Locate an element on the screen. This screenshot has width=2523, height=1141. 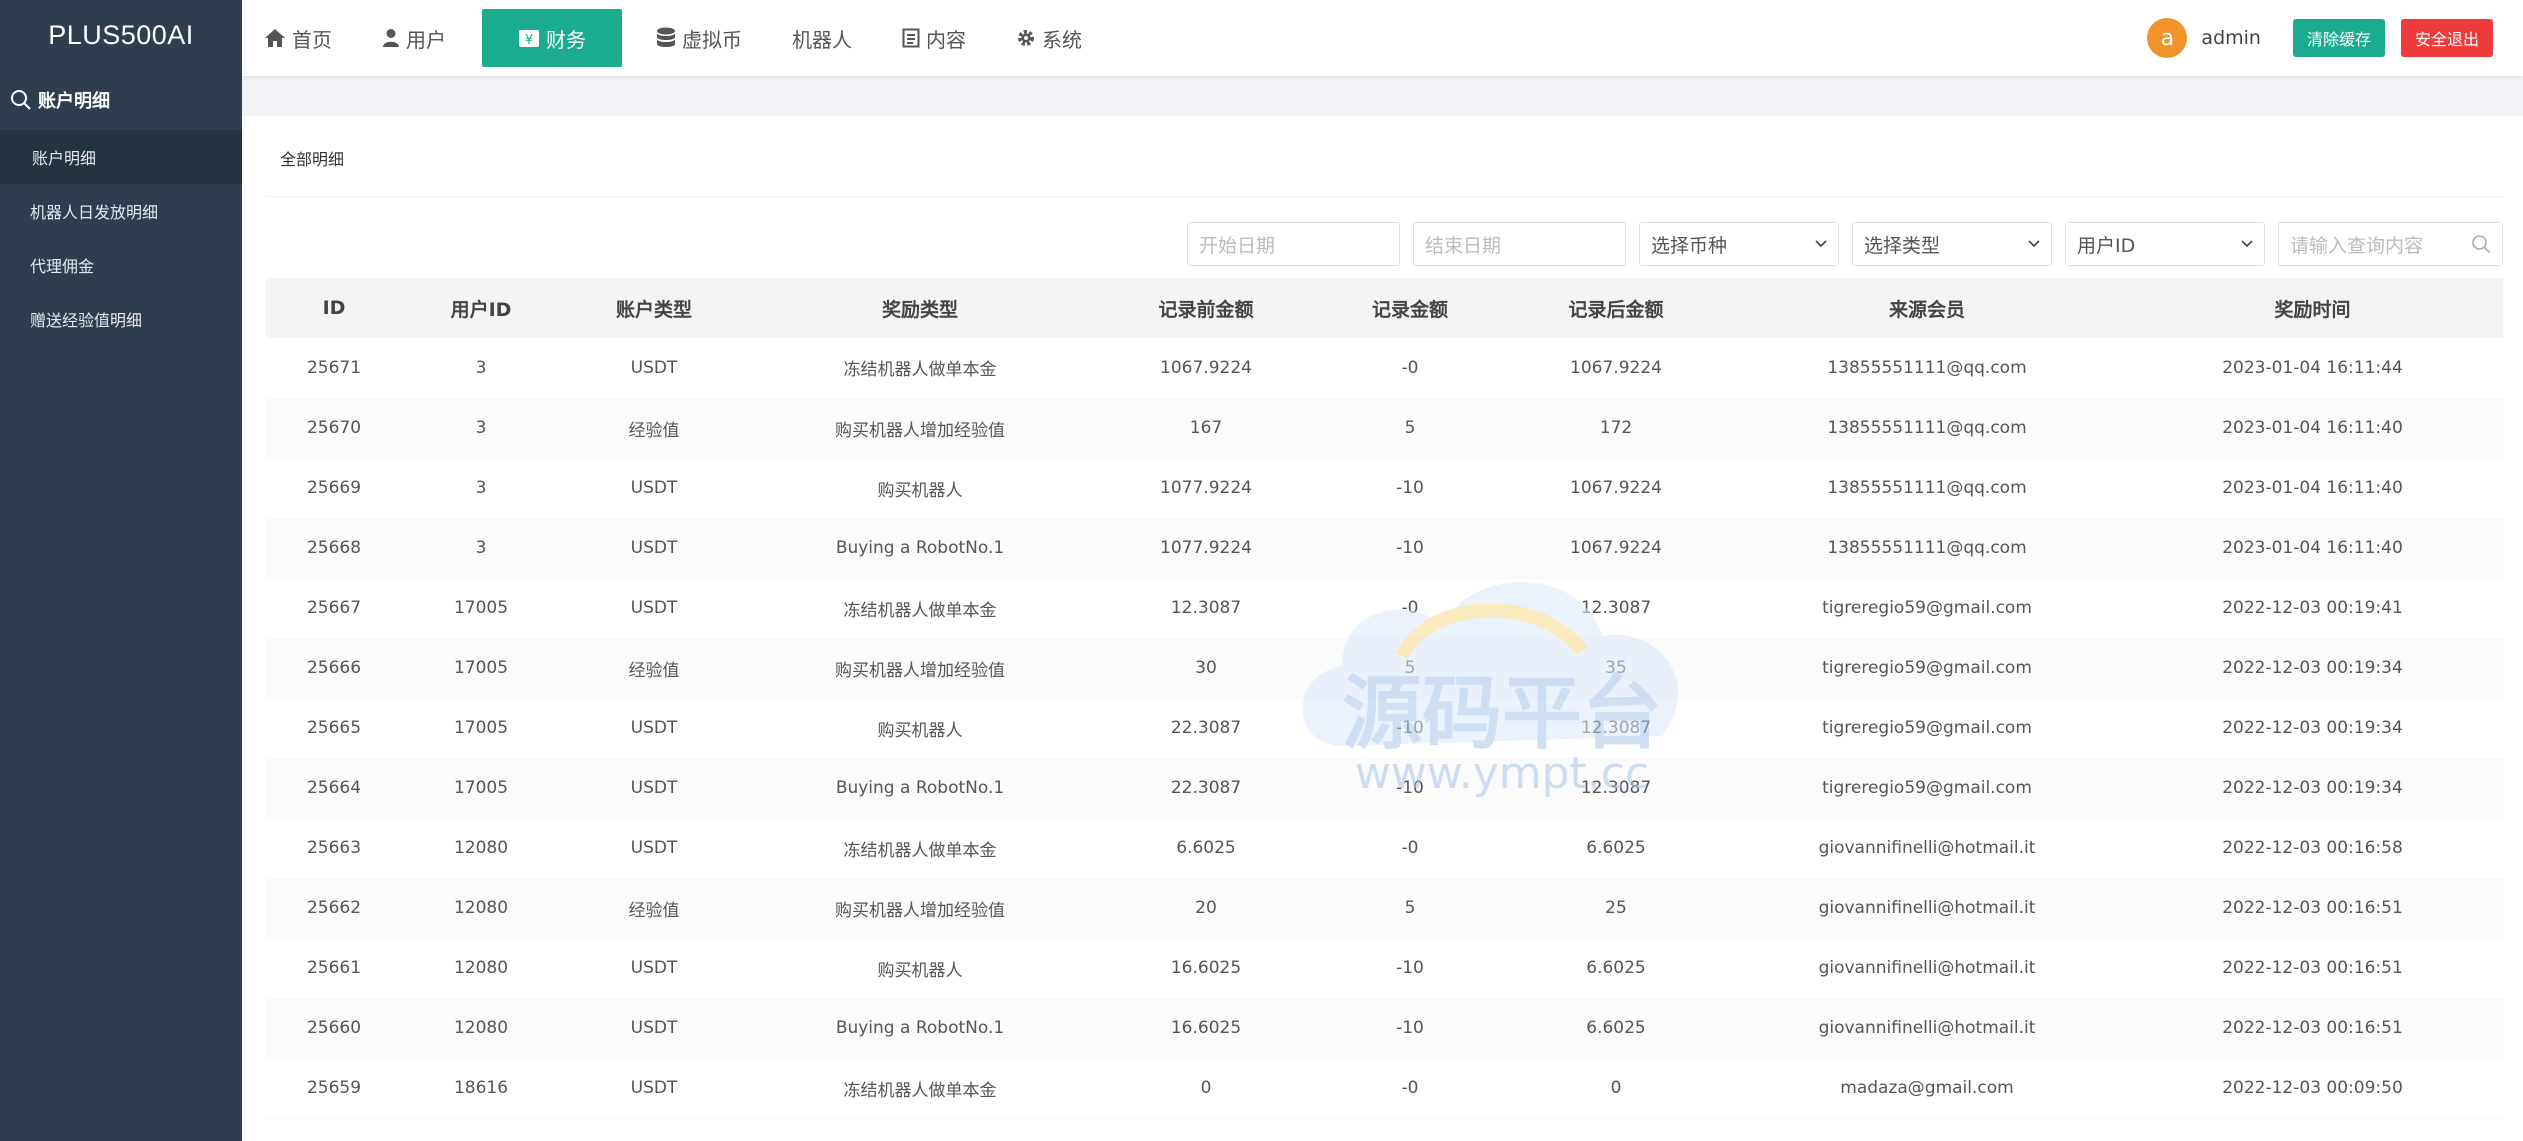
nav-system: 系统 is located at coordinates (1049, 38).